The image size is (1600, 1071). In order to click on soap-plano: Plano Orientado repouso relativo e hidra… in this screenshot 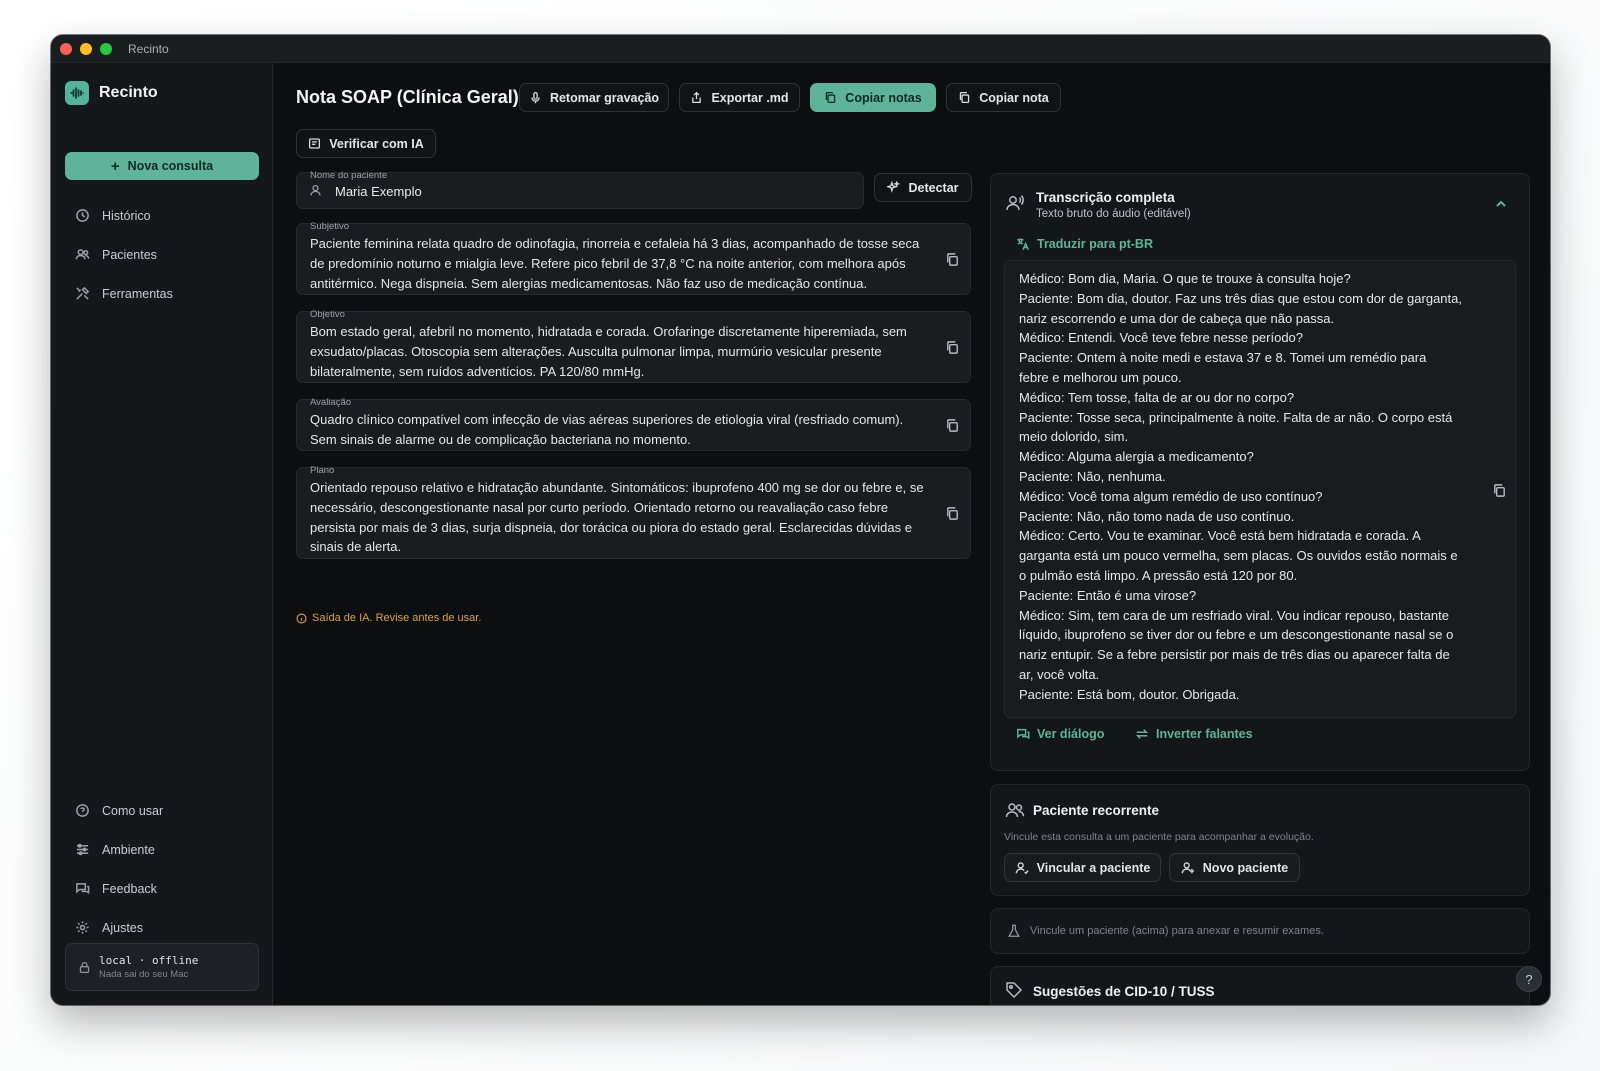, I will do `click(633, 512)`.